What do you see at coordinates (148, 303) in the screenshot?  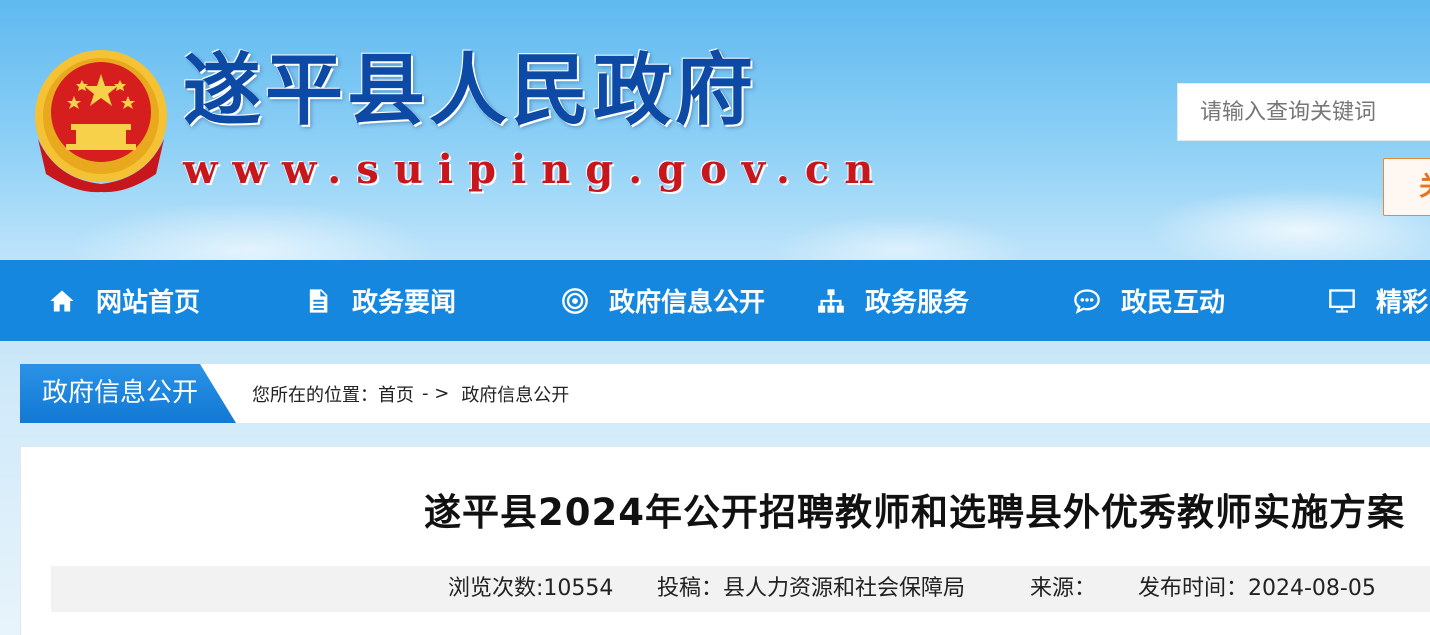 I see `nav-item-label: 网站首页` at bounding box center [148, 303].